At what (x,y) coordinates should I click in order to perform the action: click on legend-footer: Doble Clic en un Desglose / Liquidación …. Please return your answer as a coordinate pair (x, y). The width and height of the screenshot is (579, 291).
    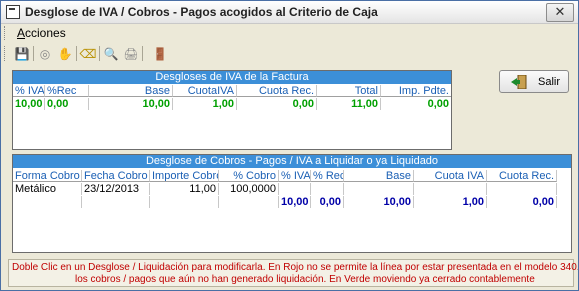
    Looking at the image, I should click on (293, 273).